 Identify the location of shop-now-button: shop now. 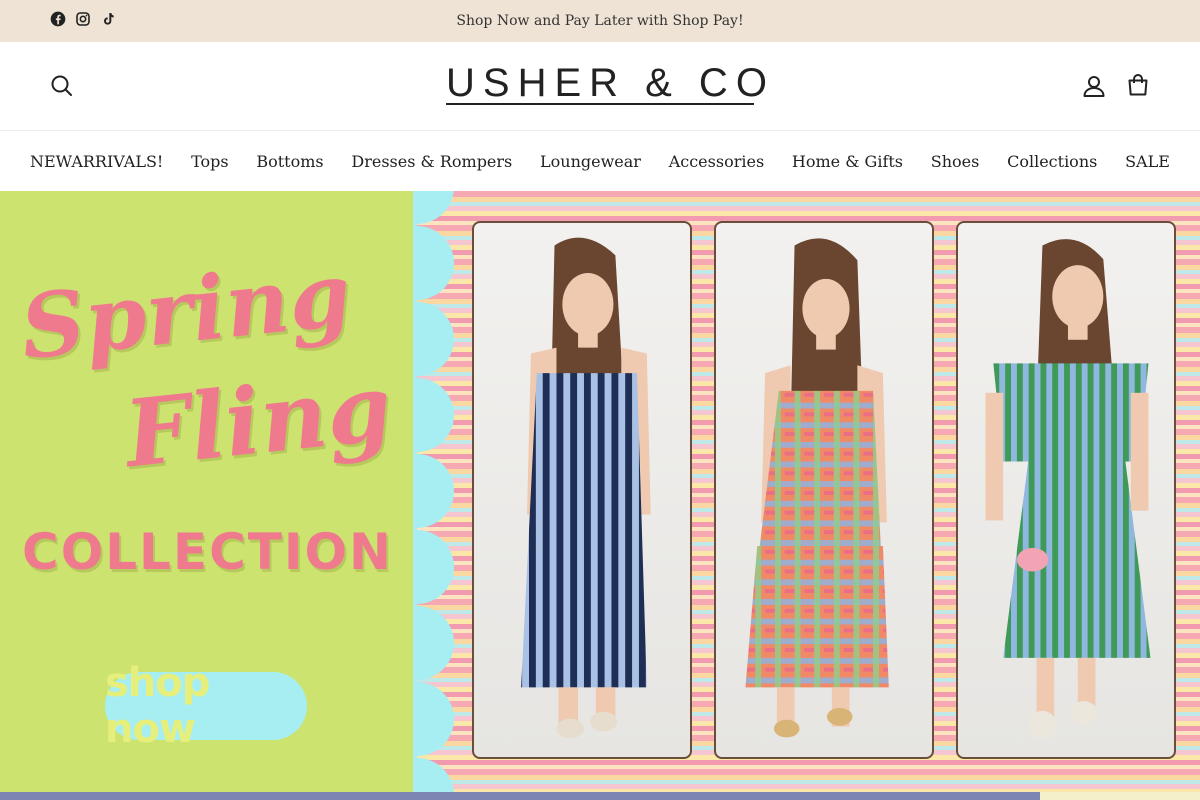
(206, 706).